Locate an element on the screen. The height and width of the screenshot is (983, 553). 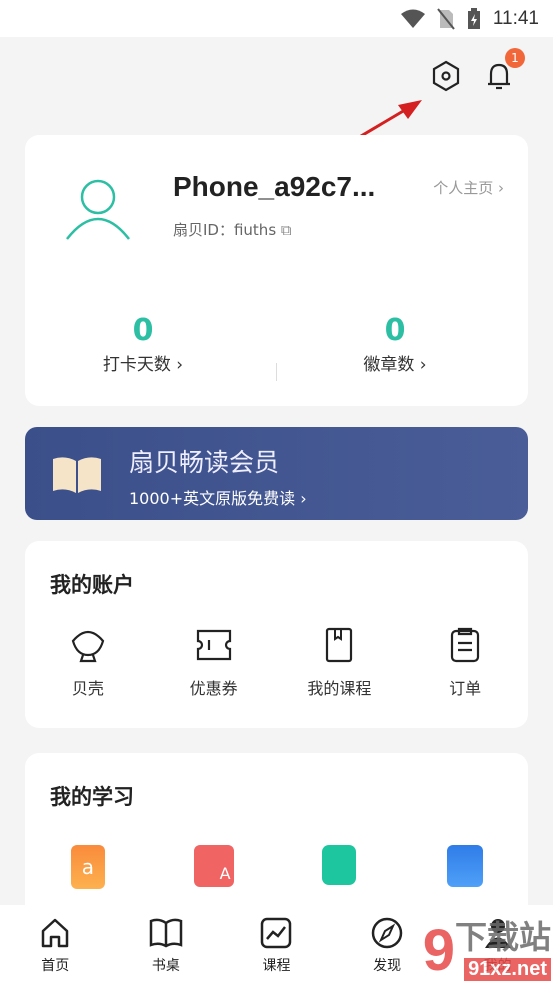
copy-icon: ⧉ is located at coordinates (286, 230).